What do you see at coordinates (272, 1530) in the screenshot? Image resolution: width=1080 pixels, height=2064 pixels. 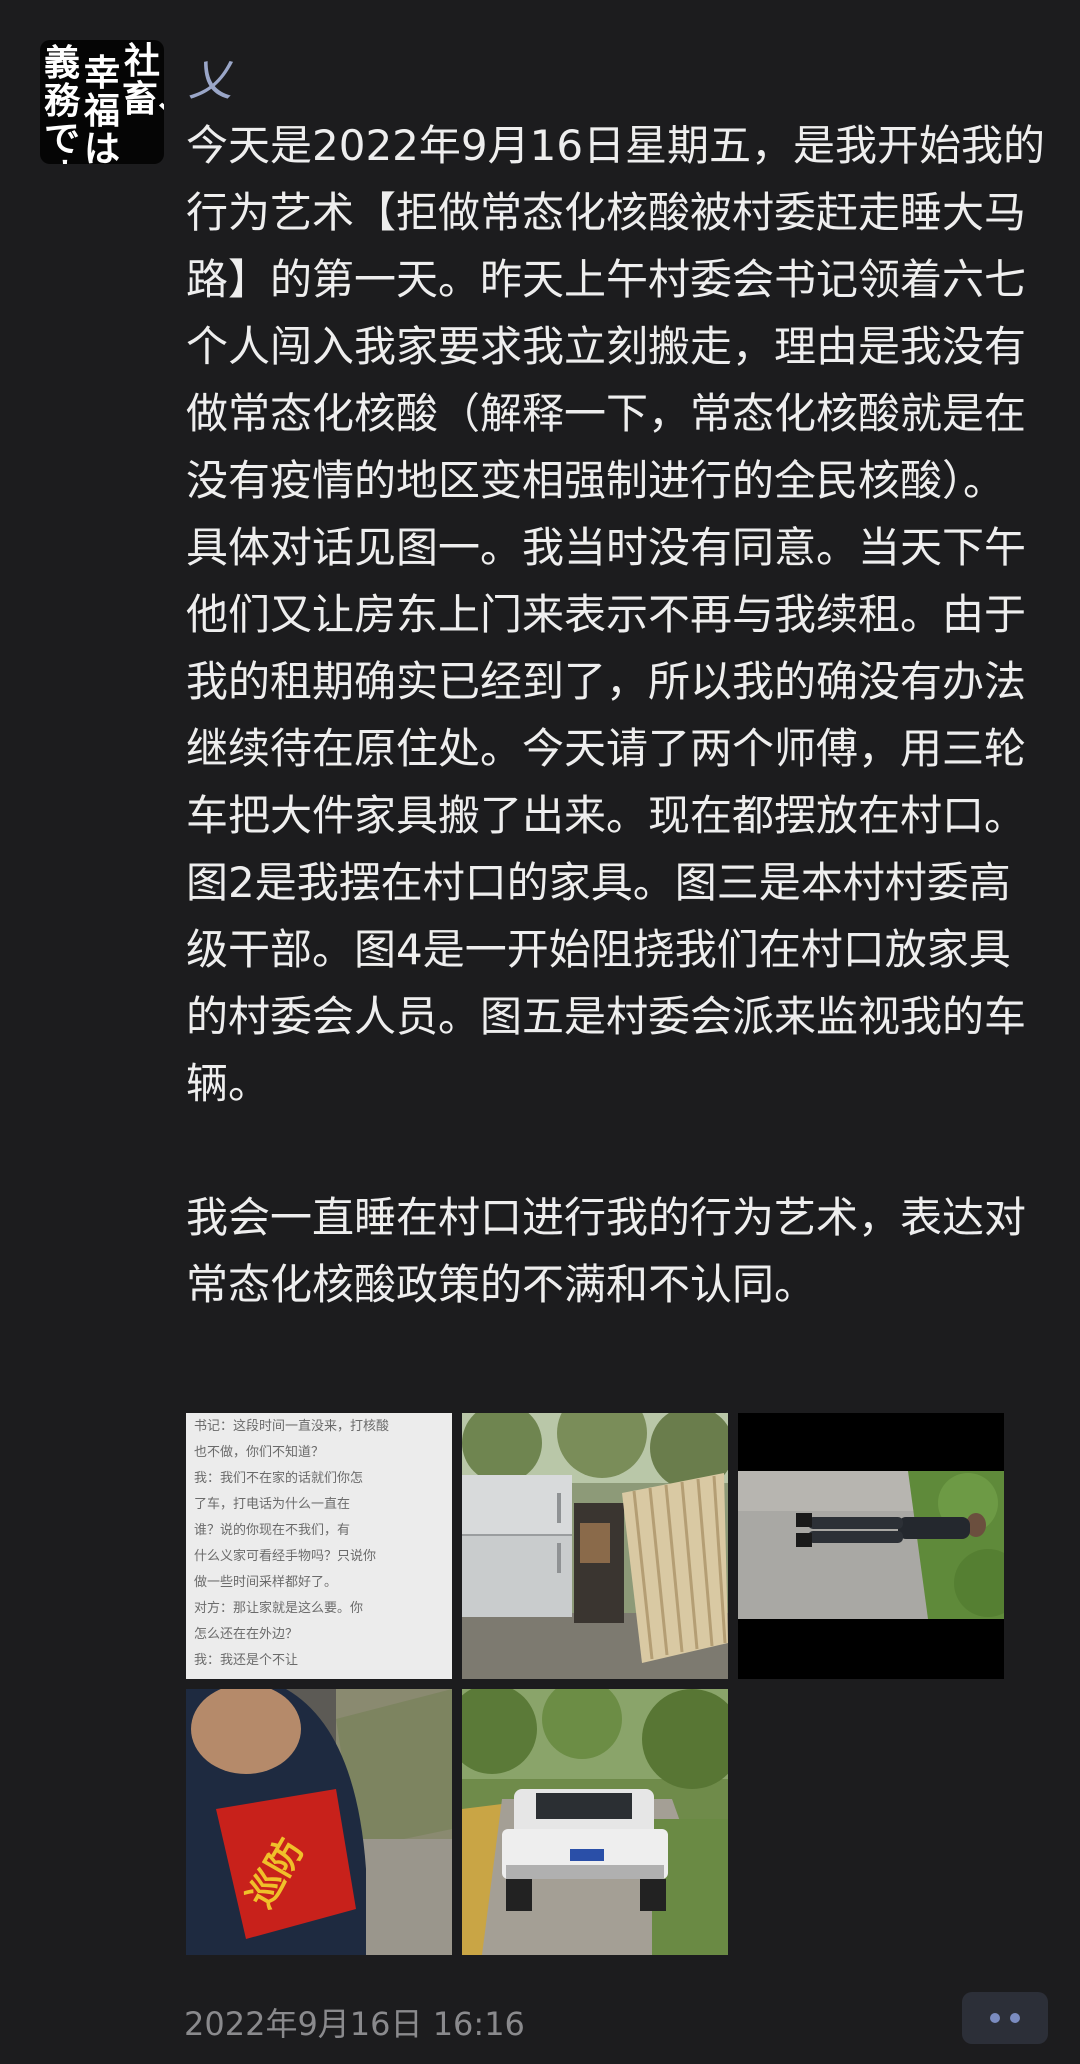 I see `chat-line: 谁？说的你现在不我们，有` at bounding box center [272, 1530].